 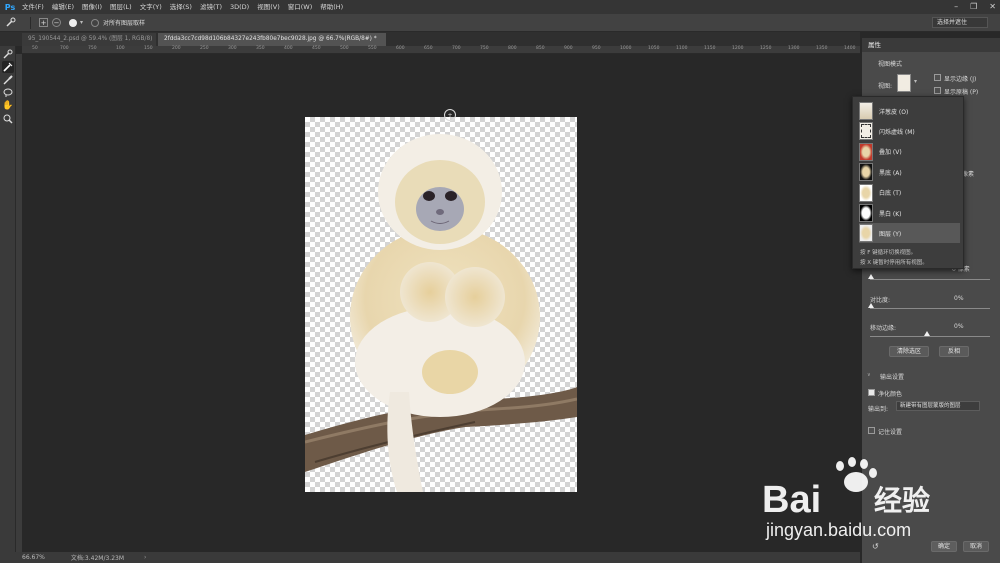 What do you see at coordinates (890, 234) in the screenshot?
I see `view-mode-label: 图层 (Y)` at bounding box center [890, 234].